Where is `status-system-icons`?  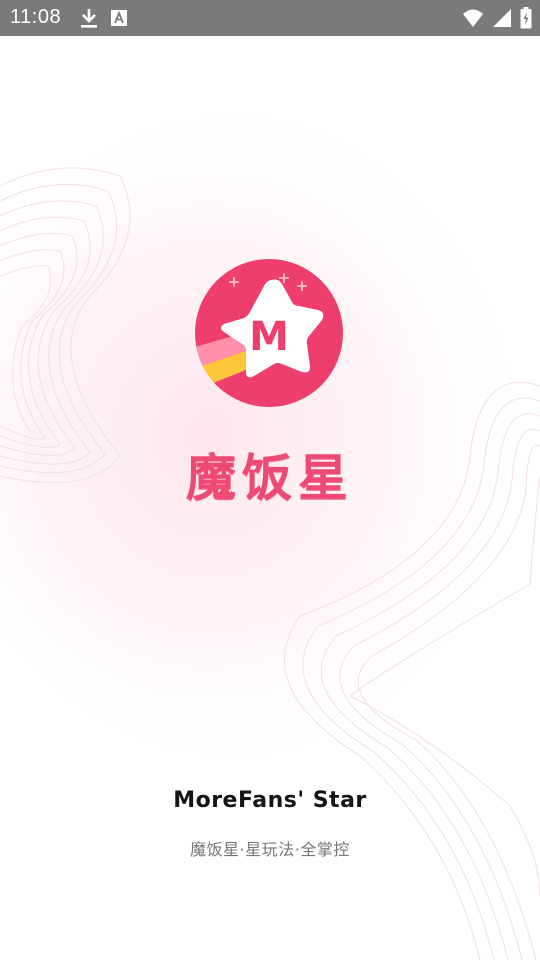
status-system-icons is located at coordinates (497, 20).